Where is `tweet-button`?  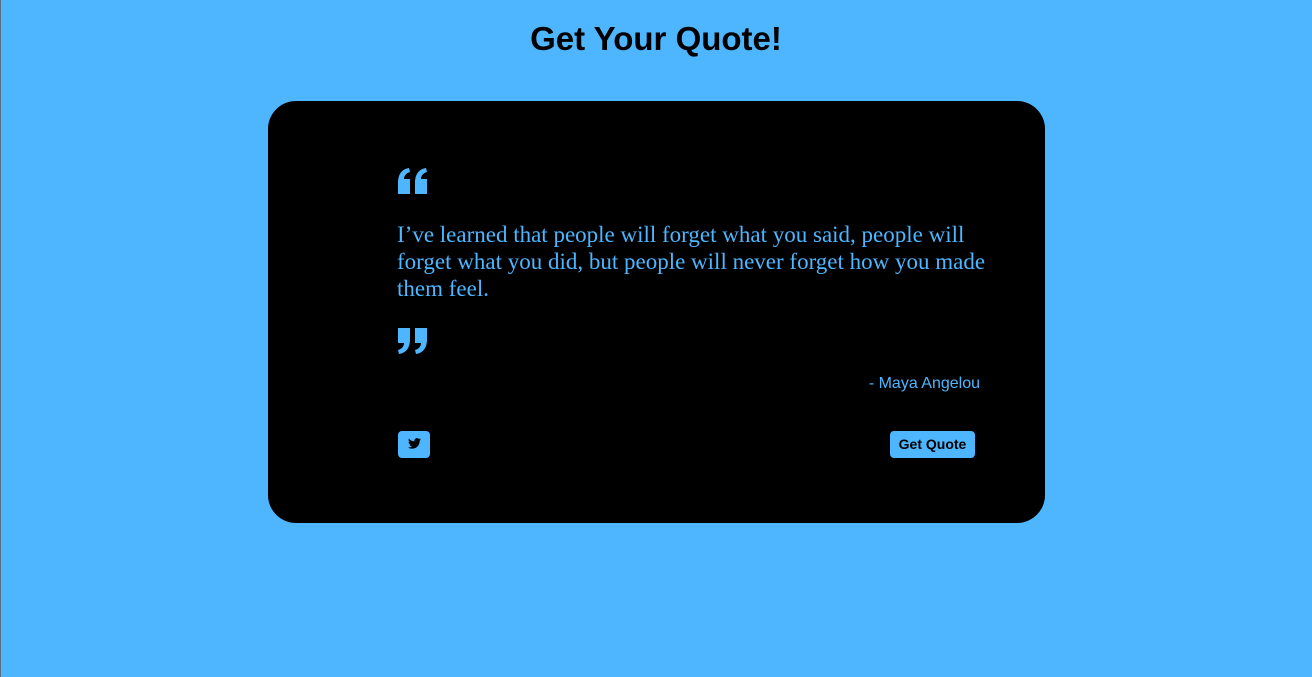 tweet-button is located at coordinates (414, 444).